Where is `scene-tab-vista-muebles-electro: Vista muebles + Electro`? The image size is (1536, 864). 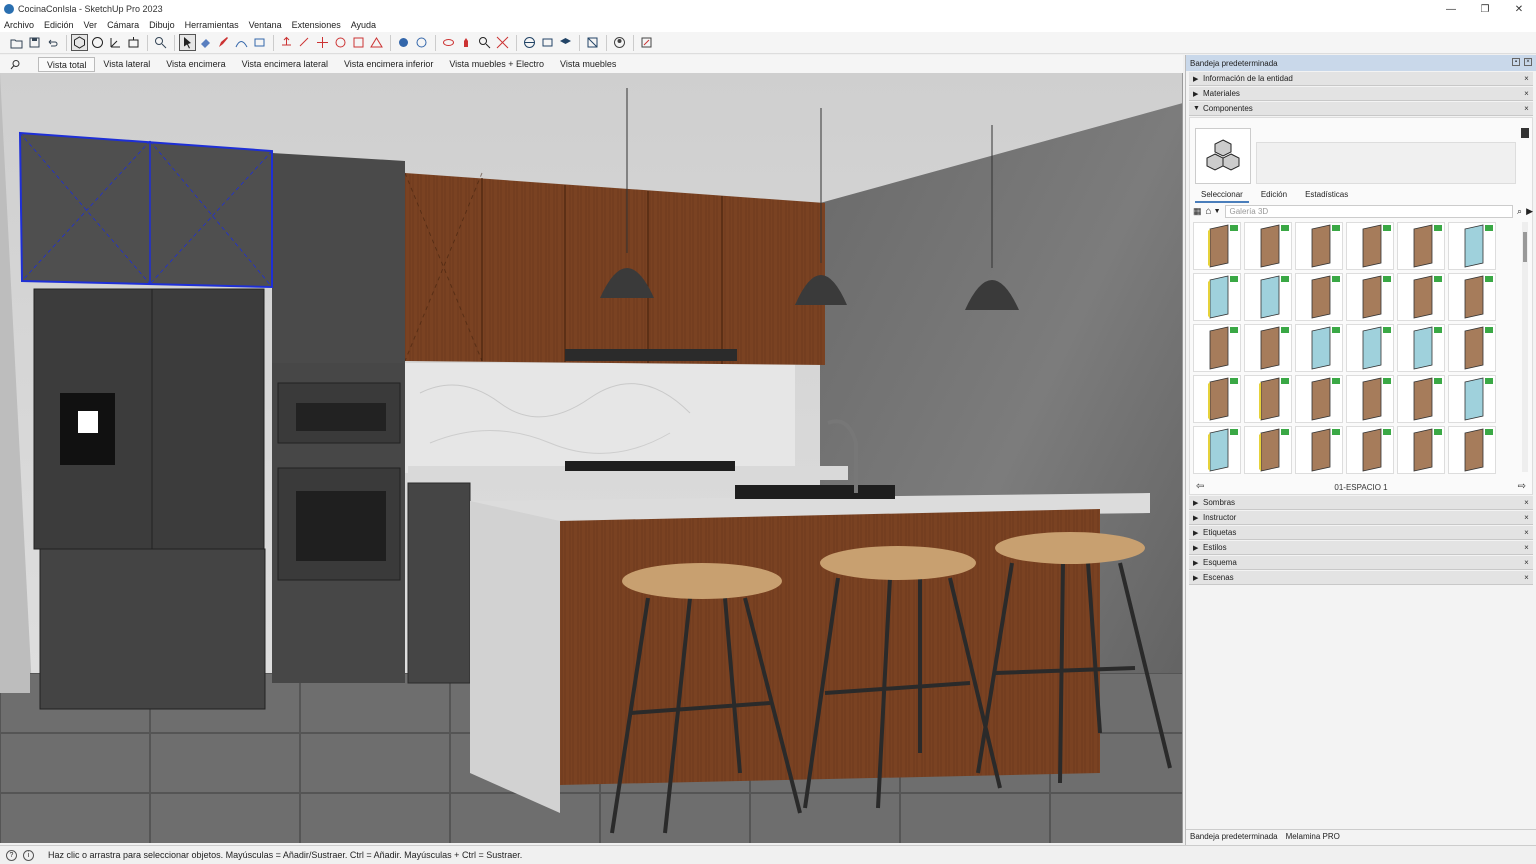 scene-tab-vista-muebles-electro: Vista muebles + Electro is located at coordinates (496, 64).